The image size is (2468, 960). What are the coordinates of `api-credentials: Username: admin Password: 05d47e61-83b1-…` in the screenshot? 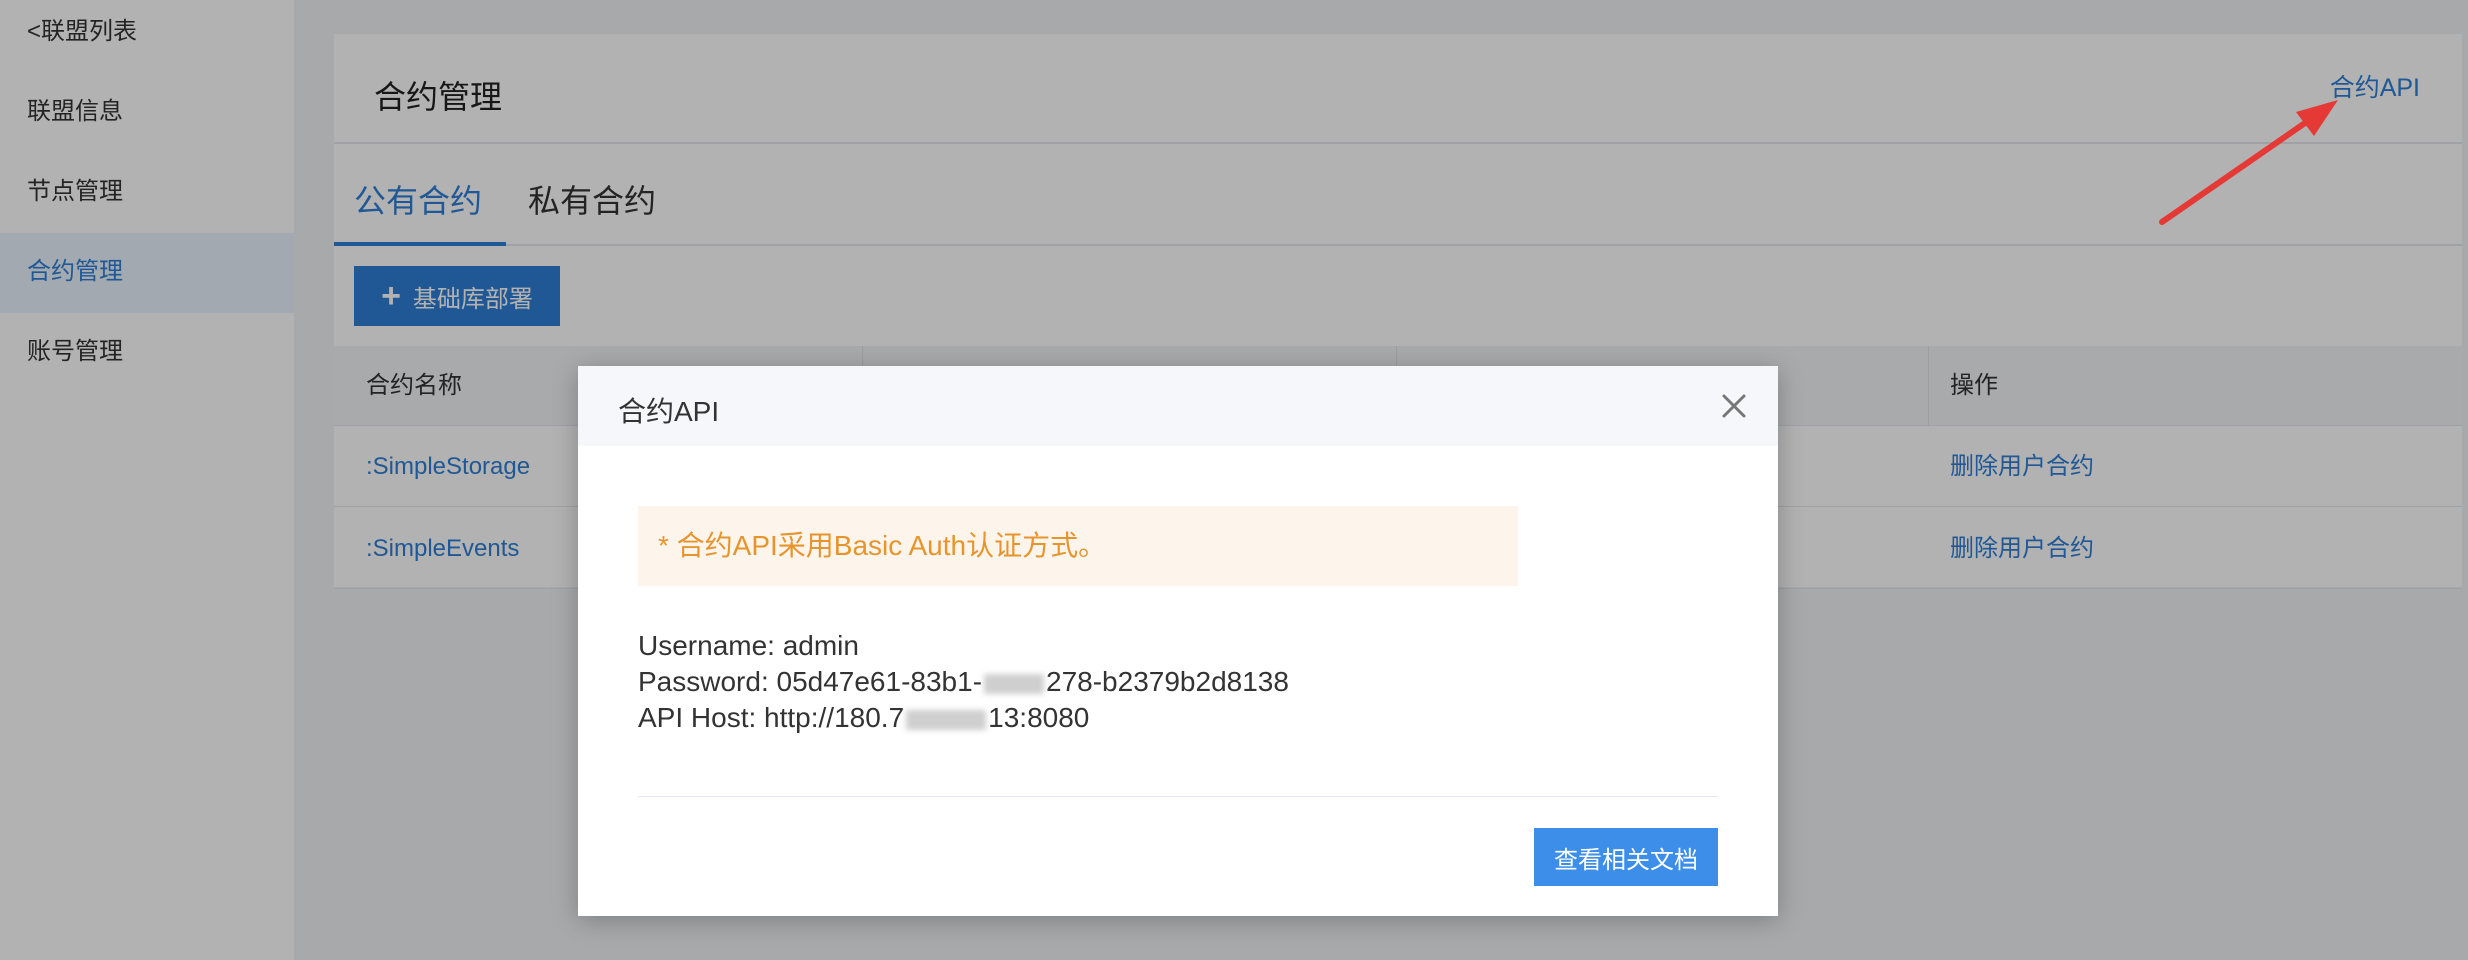 It's located at (963, 682).